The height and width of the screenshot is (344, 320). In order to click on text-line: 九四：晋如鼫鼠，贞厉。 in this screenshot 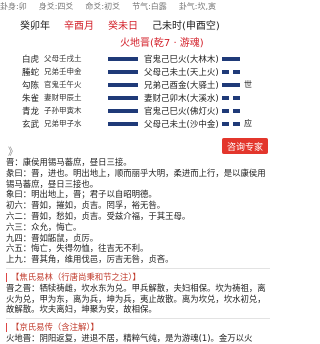, I will do `click(52, 237)`.